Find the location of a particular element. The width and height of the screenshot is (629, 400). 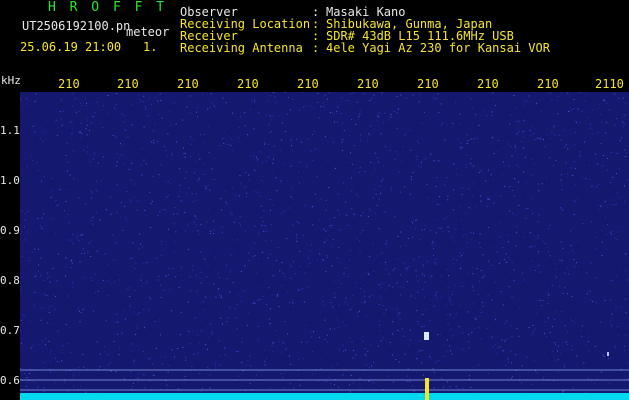

mode-label: meteor is located at coordinates (148, 32).